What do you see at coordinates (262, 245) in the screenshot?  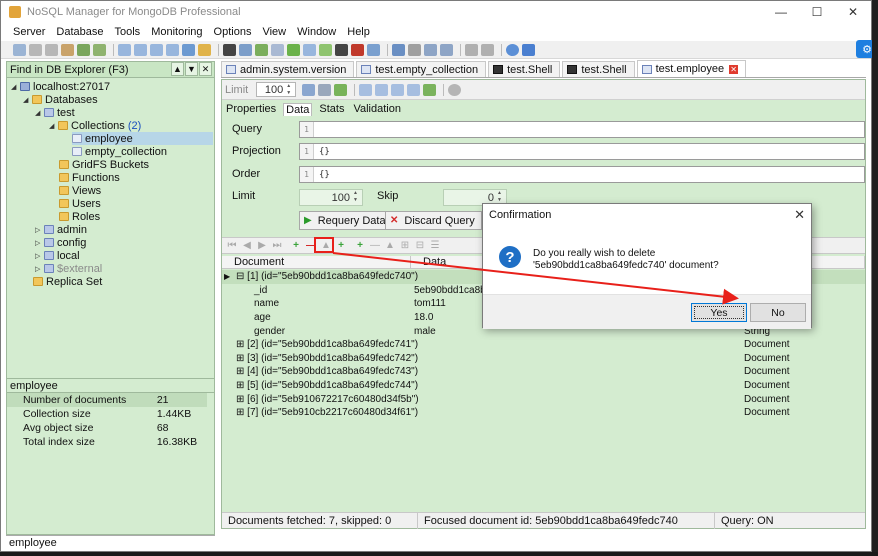 I see `next-record-icon: ▶` at bounding box center [262, 245].